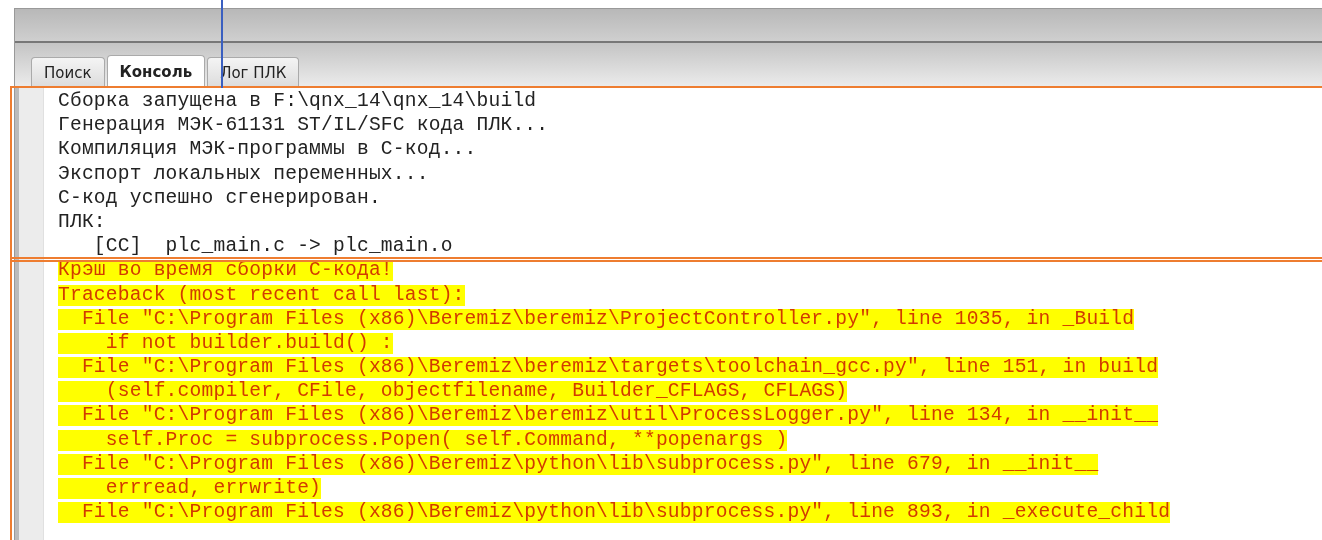  Describe the element at coordinates (272, 247) in the screenshot. I see `console-line: [CC] plc_main.c -> plc_main.o` at that location.